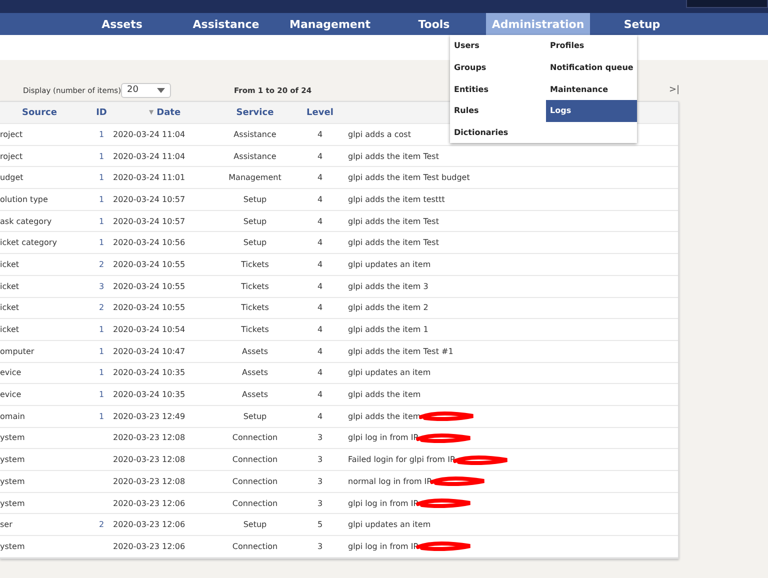 The height and width of the screenshot is (578, 768). Describe the element at coordinates (330, 24) in the screenshot. I see `menu-tab: Management` at that location.